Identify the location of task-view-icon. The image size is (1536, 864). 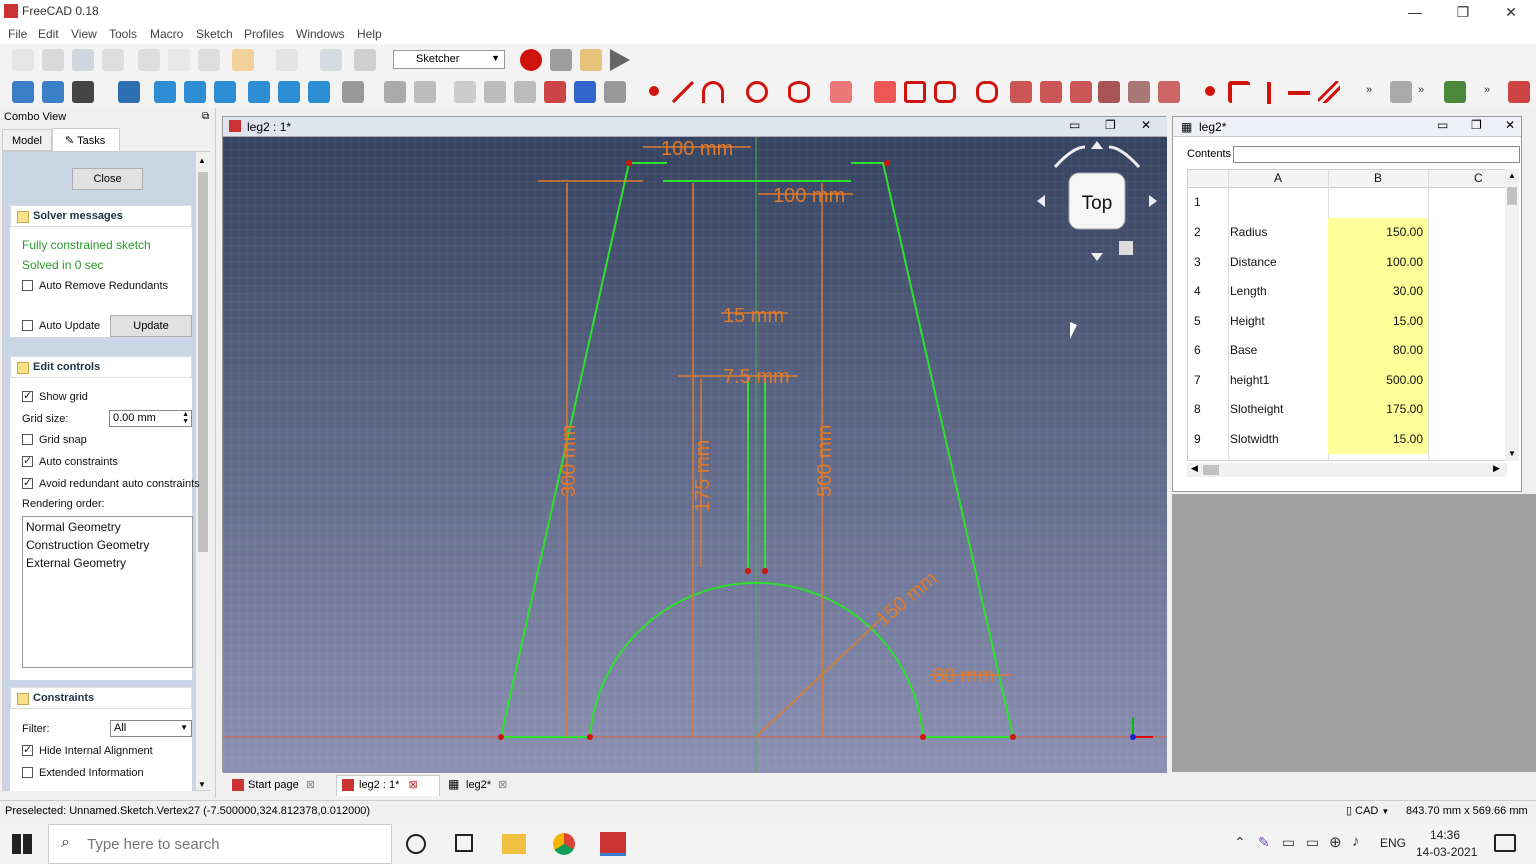
(464, 843).